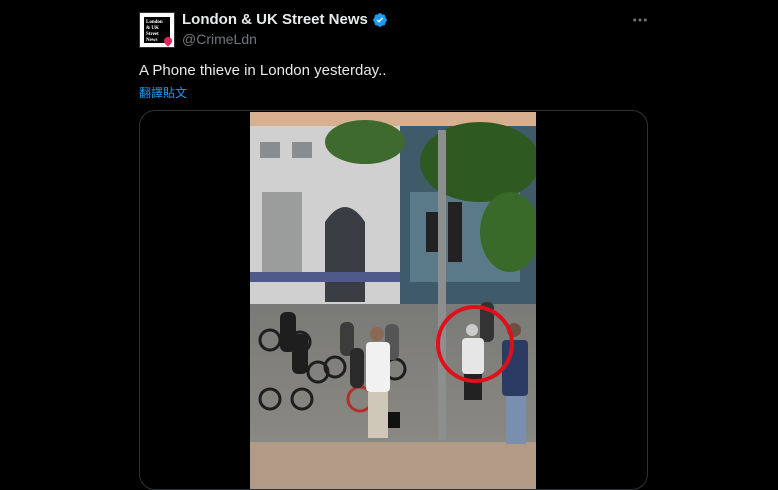  What do you see at coordinates (275, 19) in the screenshot?
I see `display-name: London & UK Street News` at bounding box center [275, 19].